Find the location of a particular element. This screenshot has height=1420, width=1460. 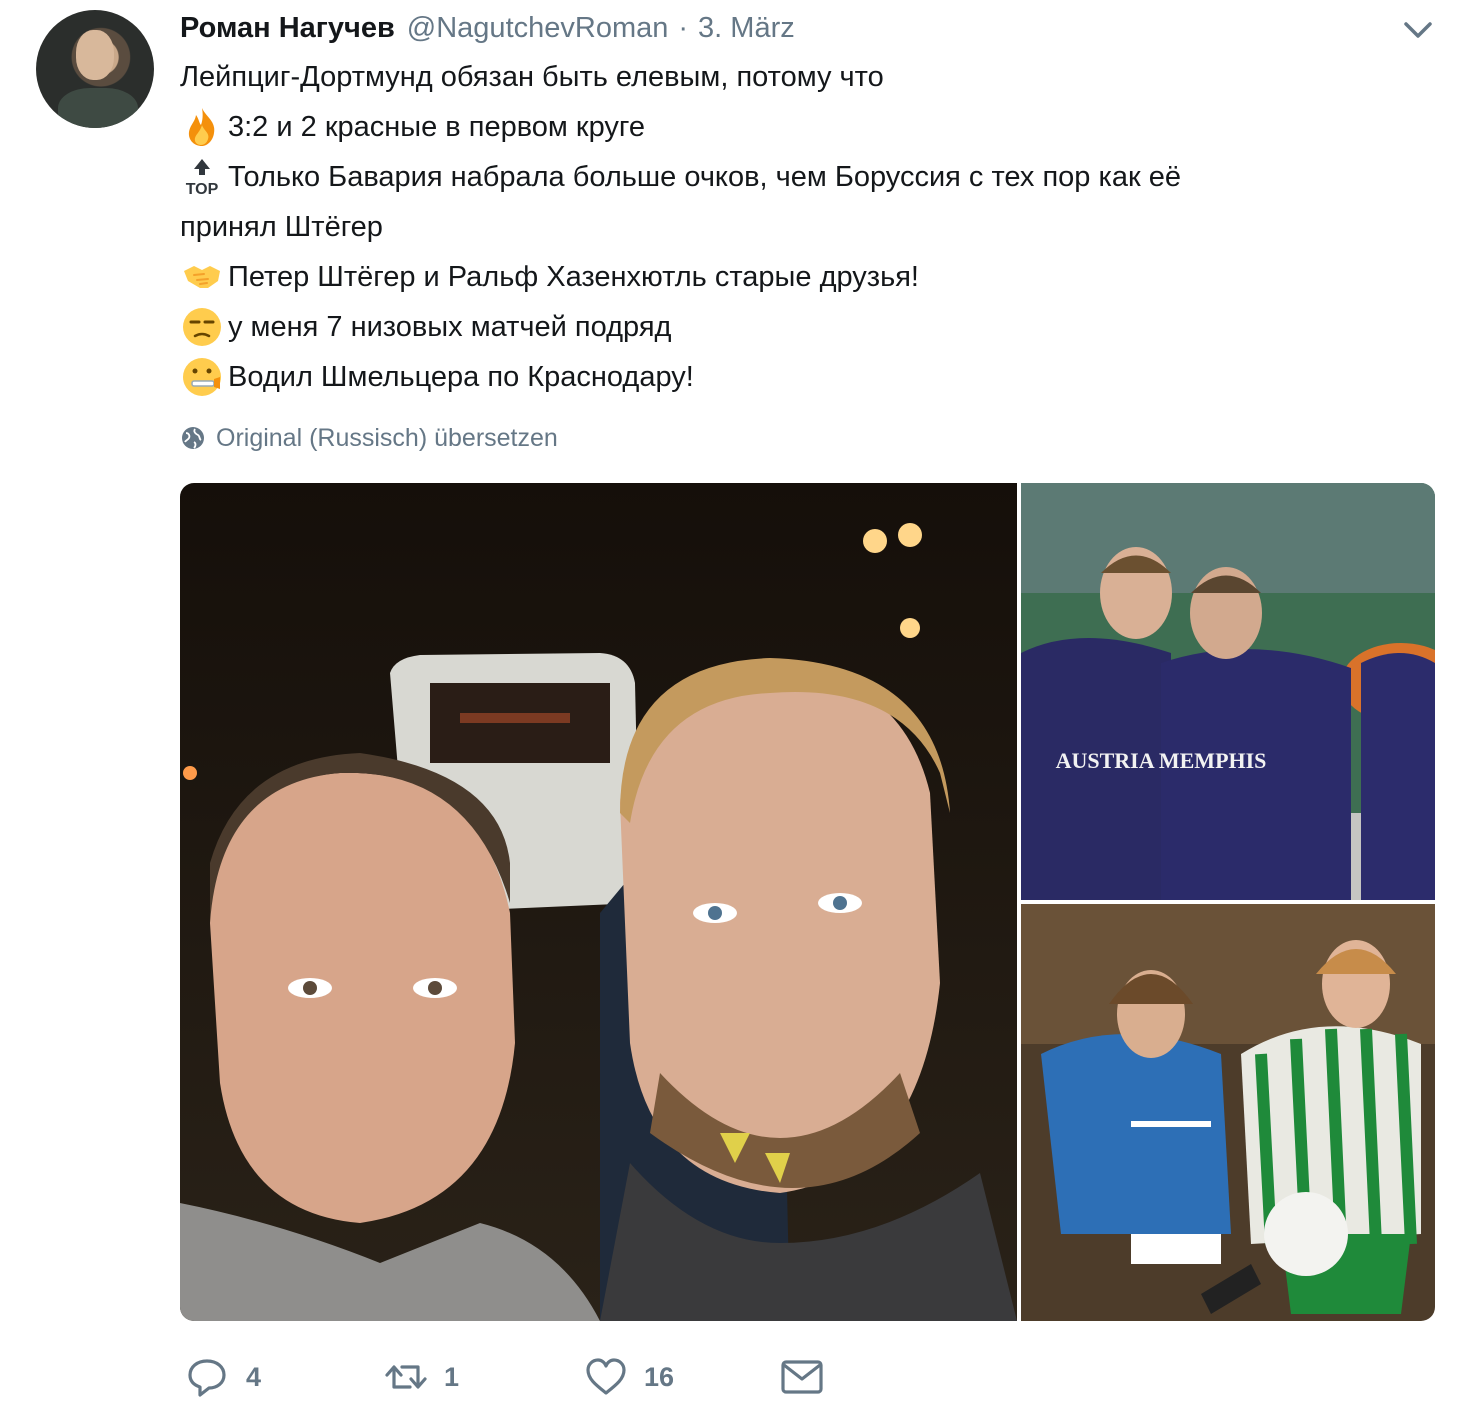

tweet-line-text: Водил Шмельцера по Краснодару! is located at coordinates (461, 377).